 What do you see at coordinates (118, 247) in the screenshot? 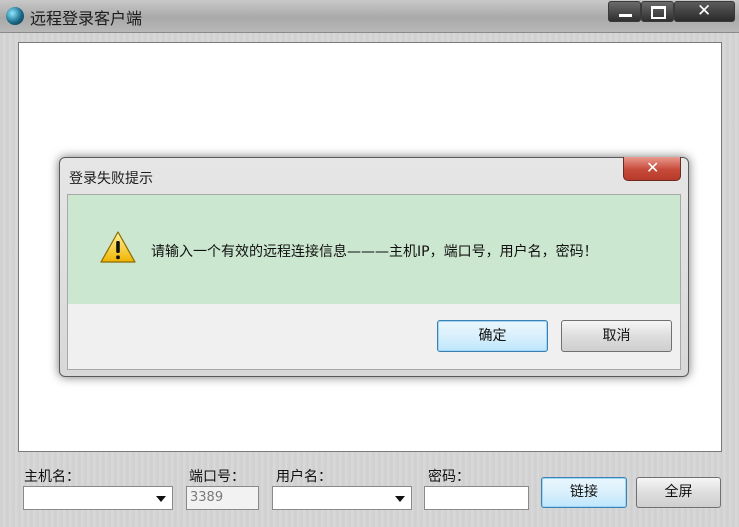
I see `warning-icon` at bounding box center [118, 247].